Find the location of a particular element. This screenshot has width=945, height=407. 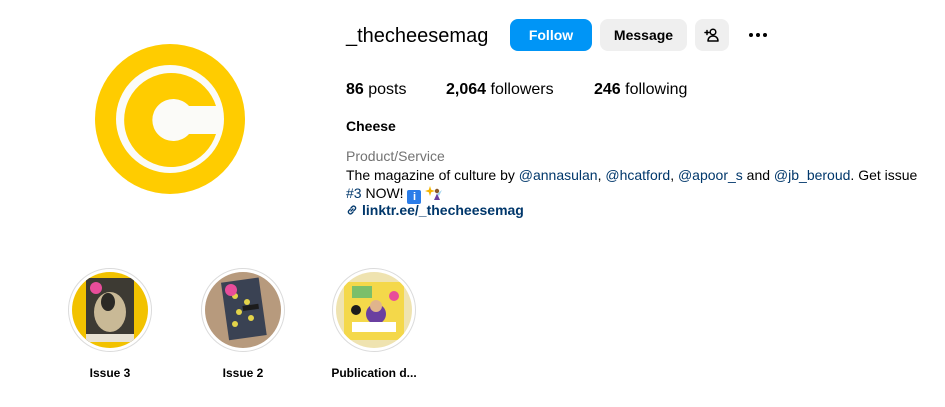

profile-link: linktr.ee/_thecheesemag is located at coordinates (435, 210).